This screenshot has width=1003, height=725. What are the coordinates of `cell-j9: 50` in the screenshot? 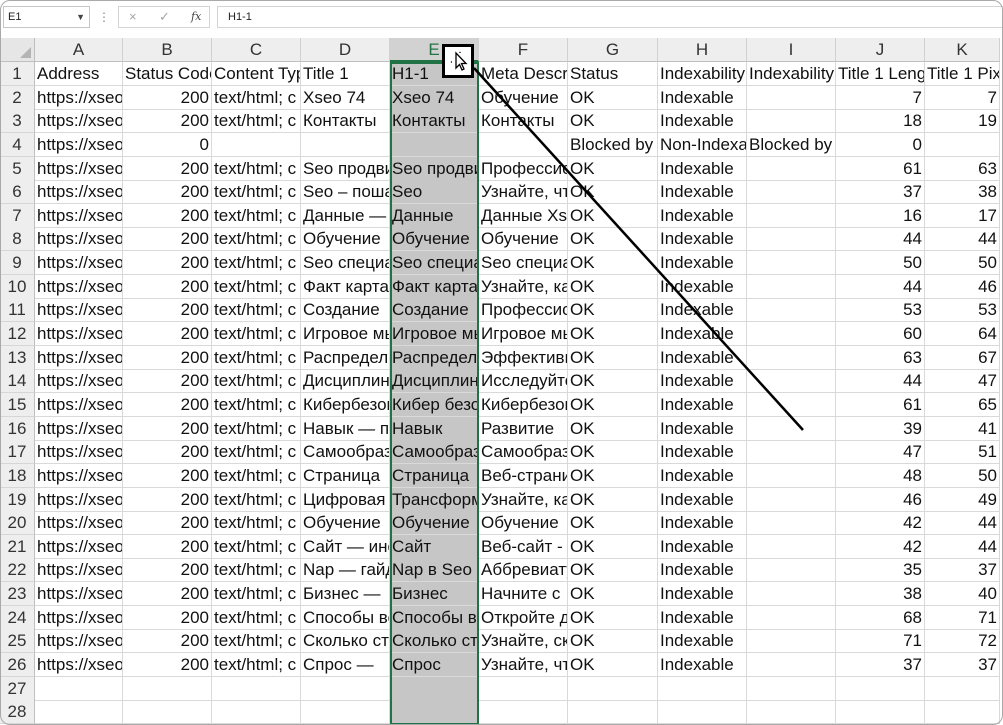 It's located at (880, 263).